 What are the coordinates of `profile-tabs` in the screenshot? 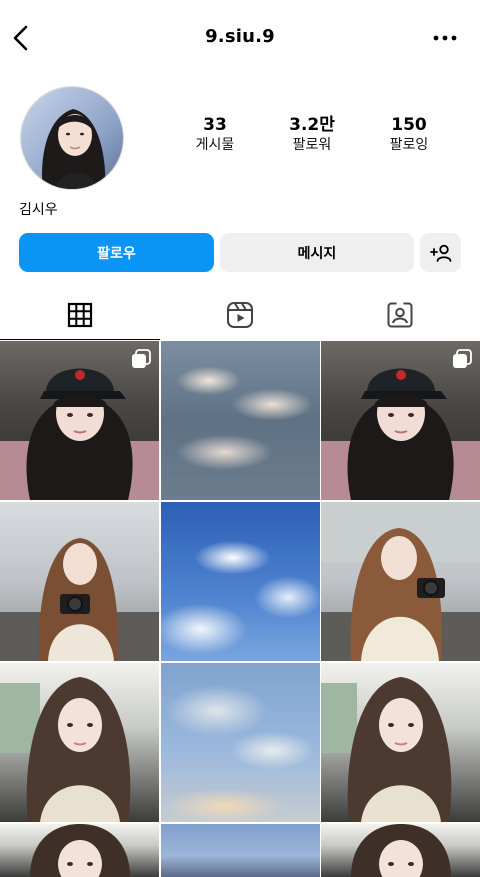 It's located at (240, 315).